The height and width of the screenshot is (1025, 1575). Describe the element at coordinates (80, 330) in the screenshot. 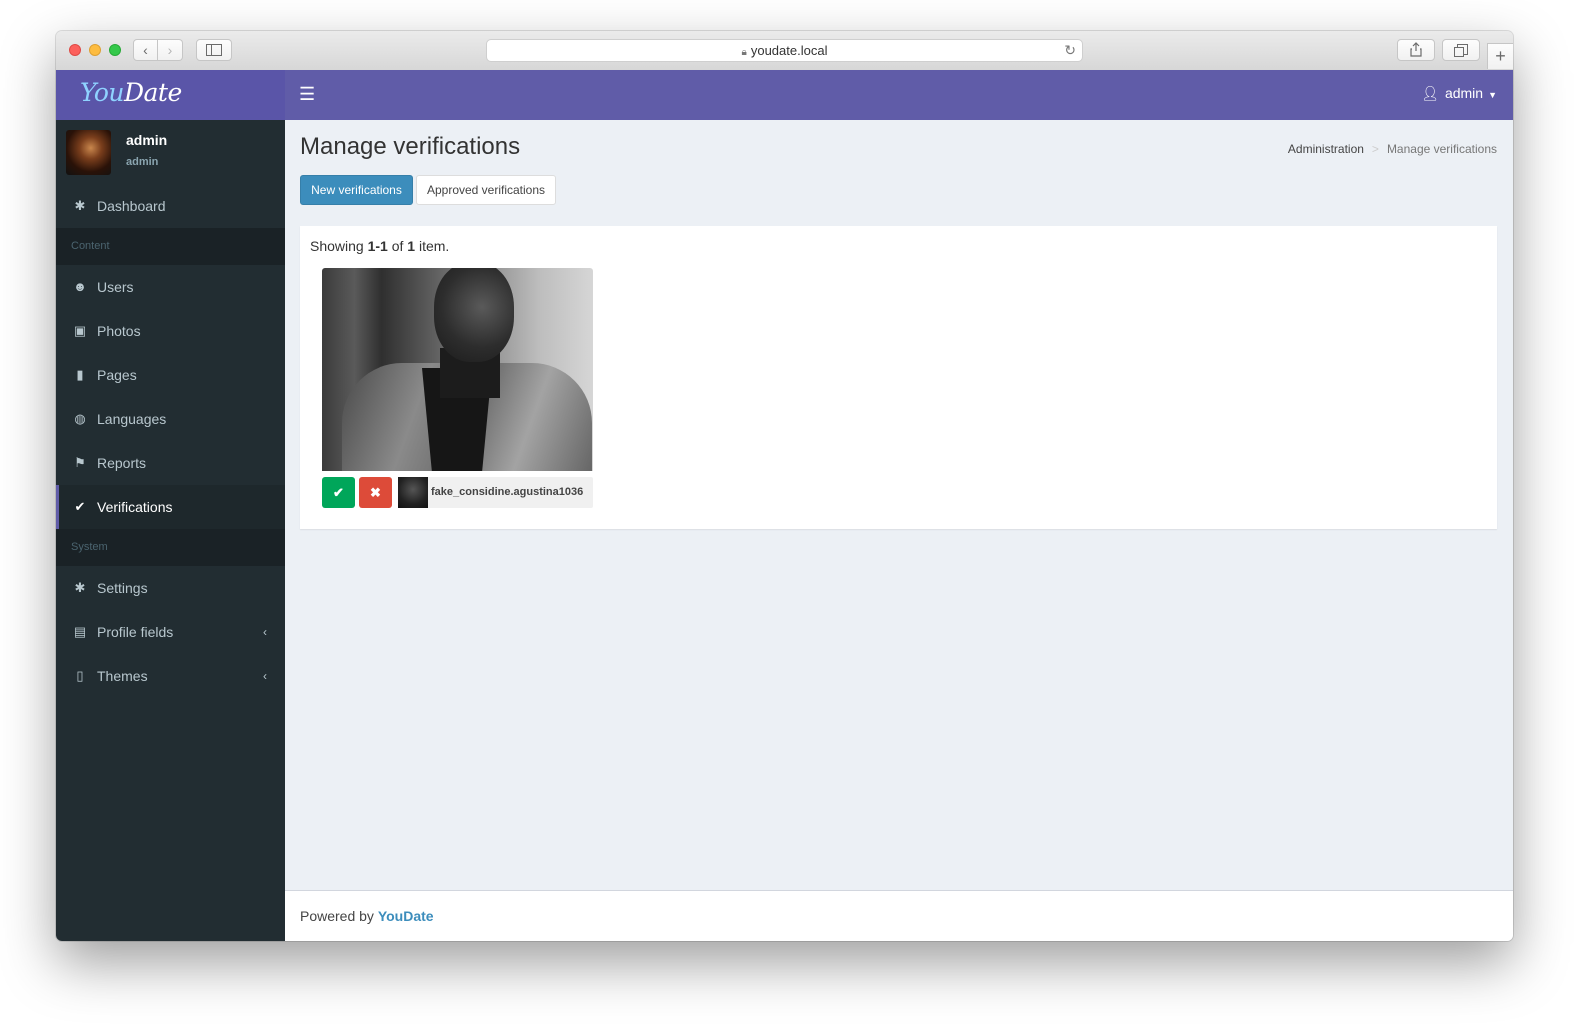

I see `image-icon: ▣` at that location.